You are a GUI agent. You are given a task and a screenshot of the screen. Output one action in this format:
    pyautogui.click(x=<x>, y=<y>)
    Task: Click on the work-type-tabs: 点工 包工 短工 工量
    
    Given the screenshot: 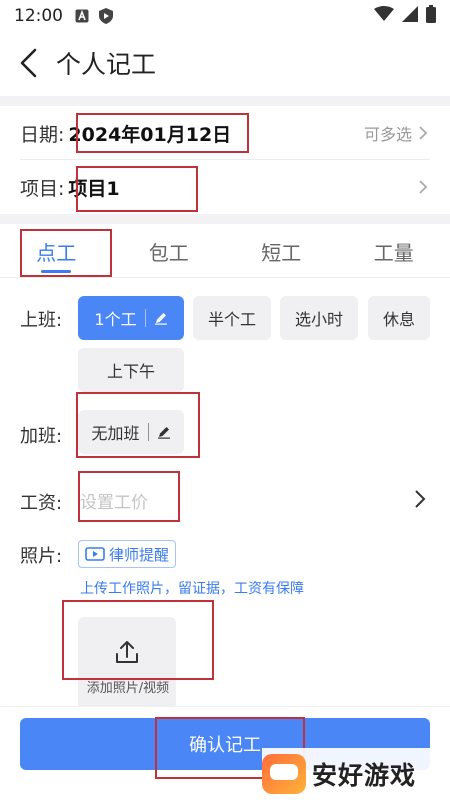 What is the action you would take?
    pyautogui.click(x=225, y=252)
    